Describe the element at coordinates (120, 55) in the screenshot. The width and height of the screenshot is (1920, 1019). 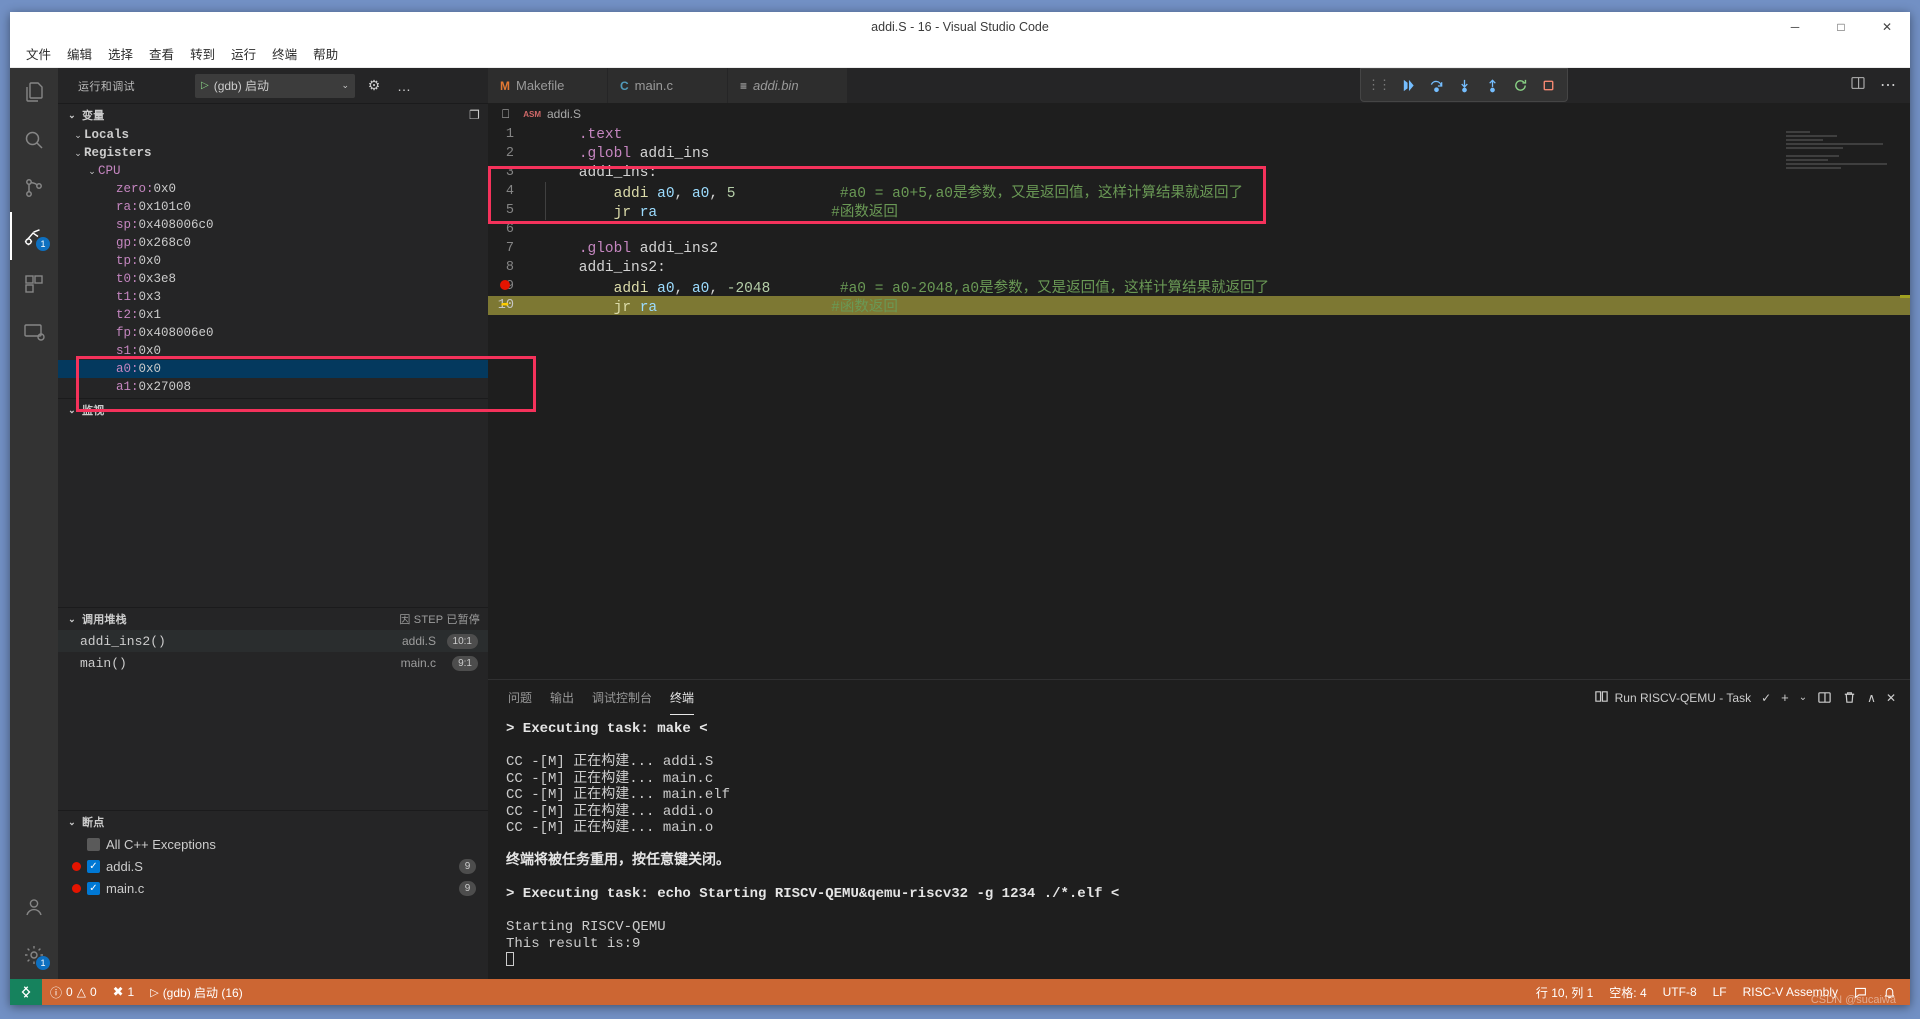
I see `menu-selection: 选择` at that location.